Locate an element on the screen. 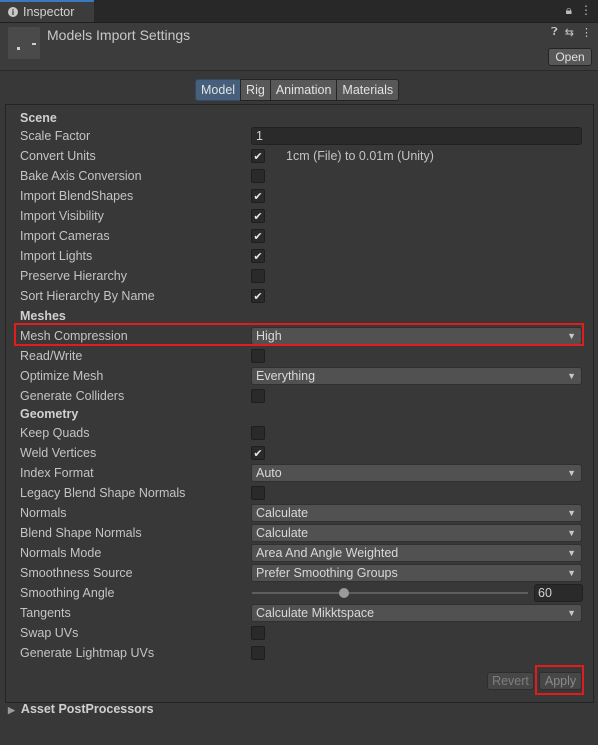 Image resolution: width=598 pixels, height=745 pixels. import-blendshapes-label: Import BlendShapes is located at coordinates (77, 196).